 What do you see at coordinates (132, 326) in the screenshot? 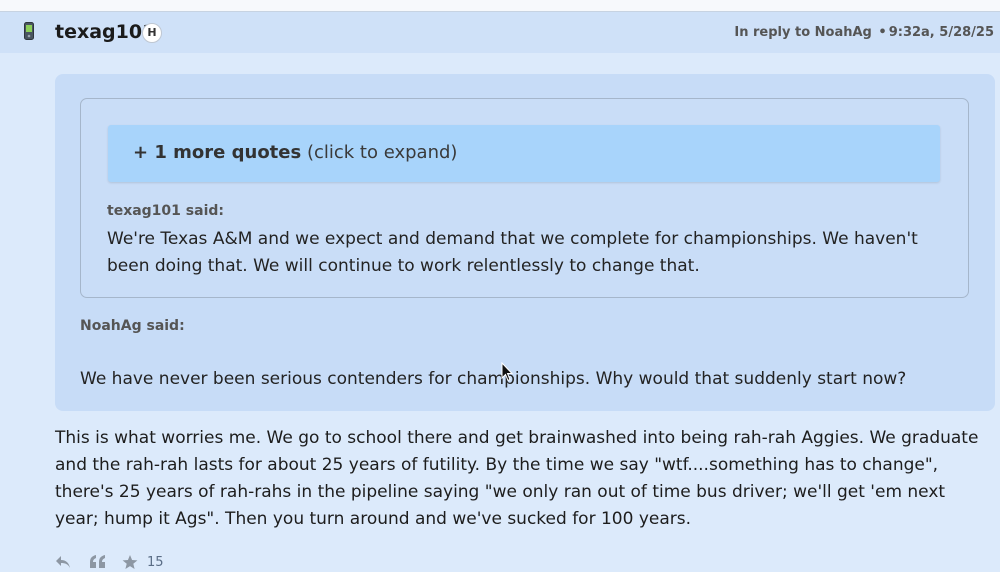
I see `outer-quote-author: NoahAg said:` at bounding box center [132, 326].